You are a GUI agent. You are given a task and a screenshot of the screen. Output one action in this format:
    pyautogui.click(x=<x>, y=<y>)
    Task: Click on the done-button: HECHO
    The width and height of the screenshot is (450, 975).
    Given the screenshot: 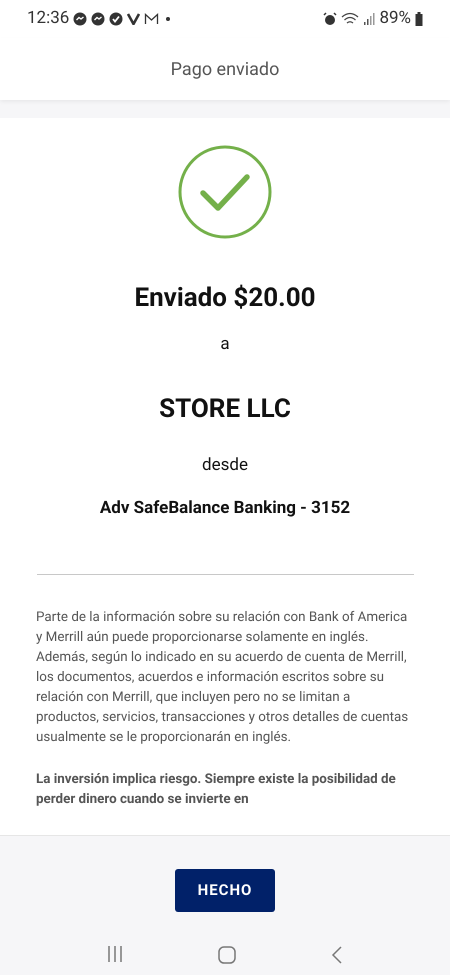 What is the action you would take?
    pyautogui.click(x=225, y=890)
    